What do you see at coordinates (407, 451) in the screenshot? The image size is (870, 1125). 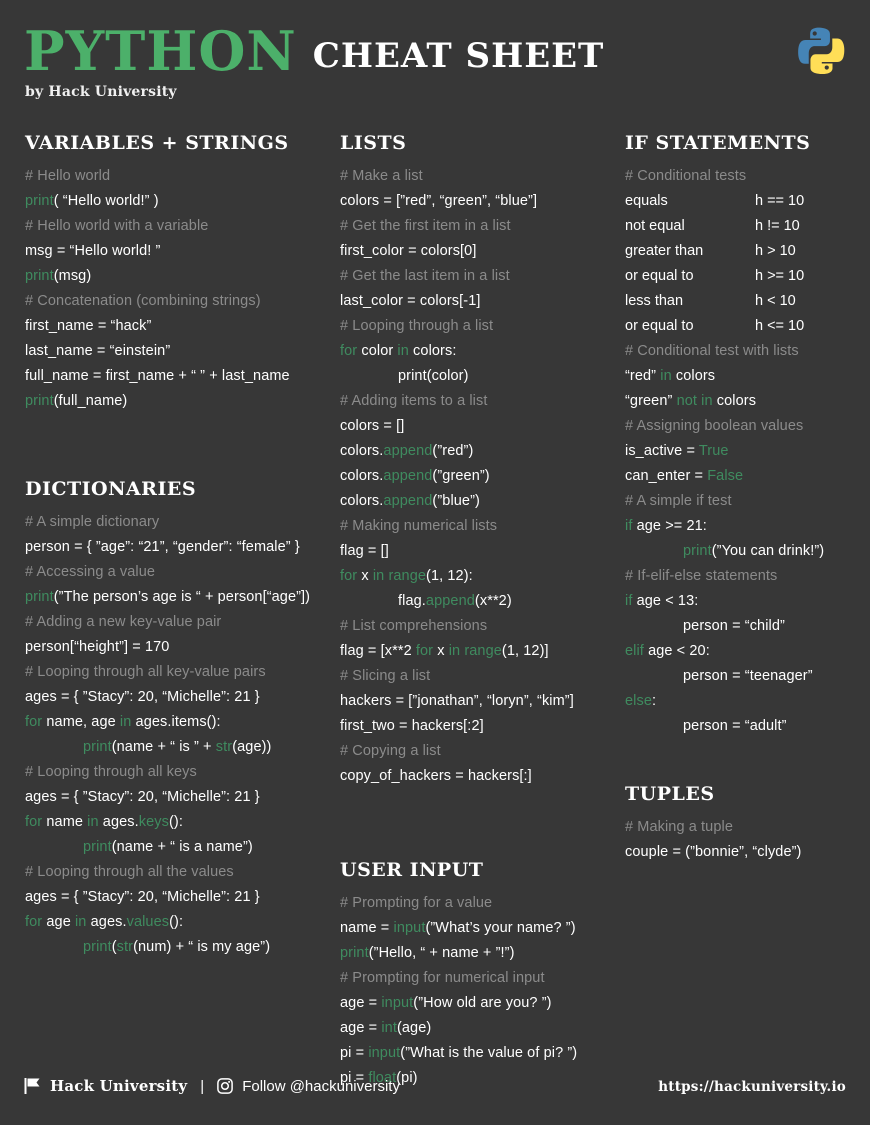 I see `code-line: colors.append(”red”)` at bounding box center [407, 451].